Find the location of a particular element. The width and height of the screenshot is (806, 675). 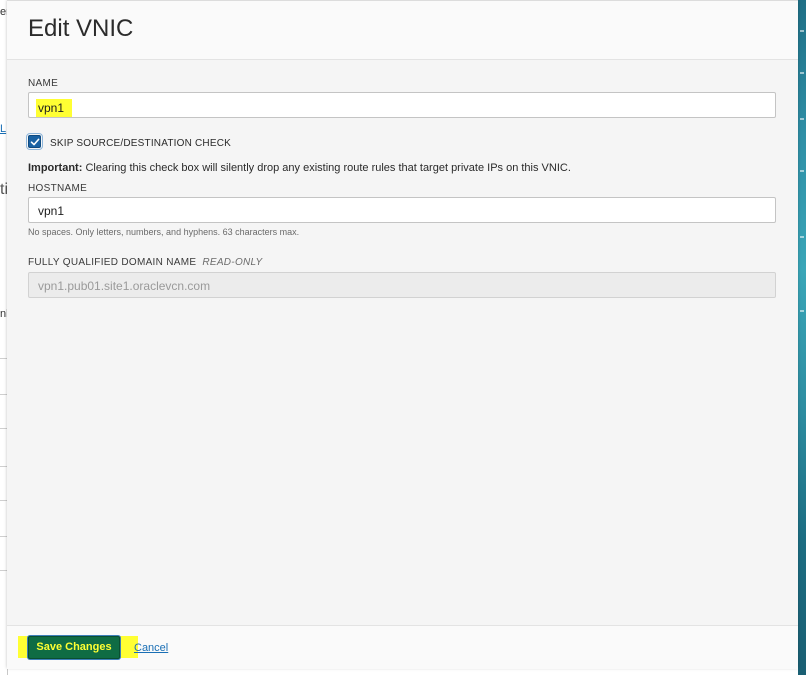

checkmark-icon is located at coordinates (35, 142).